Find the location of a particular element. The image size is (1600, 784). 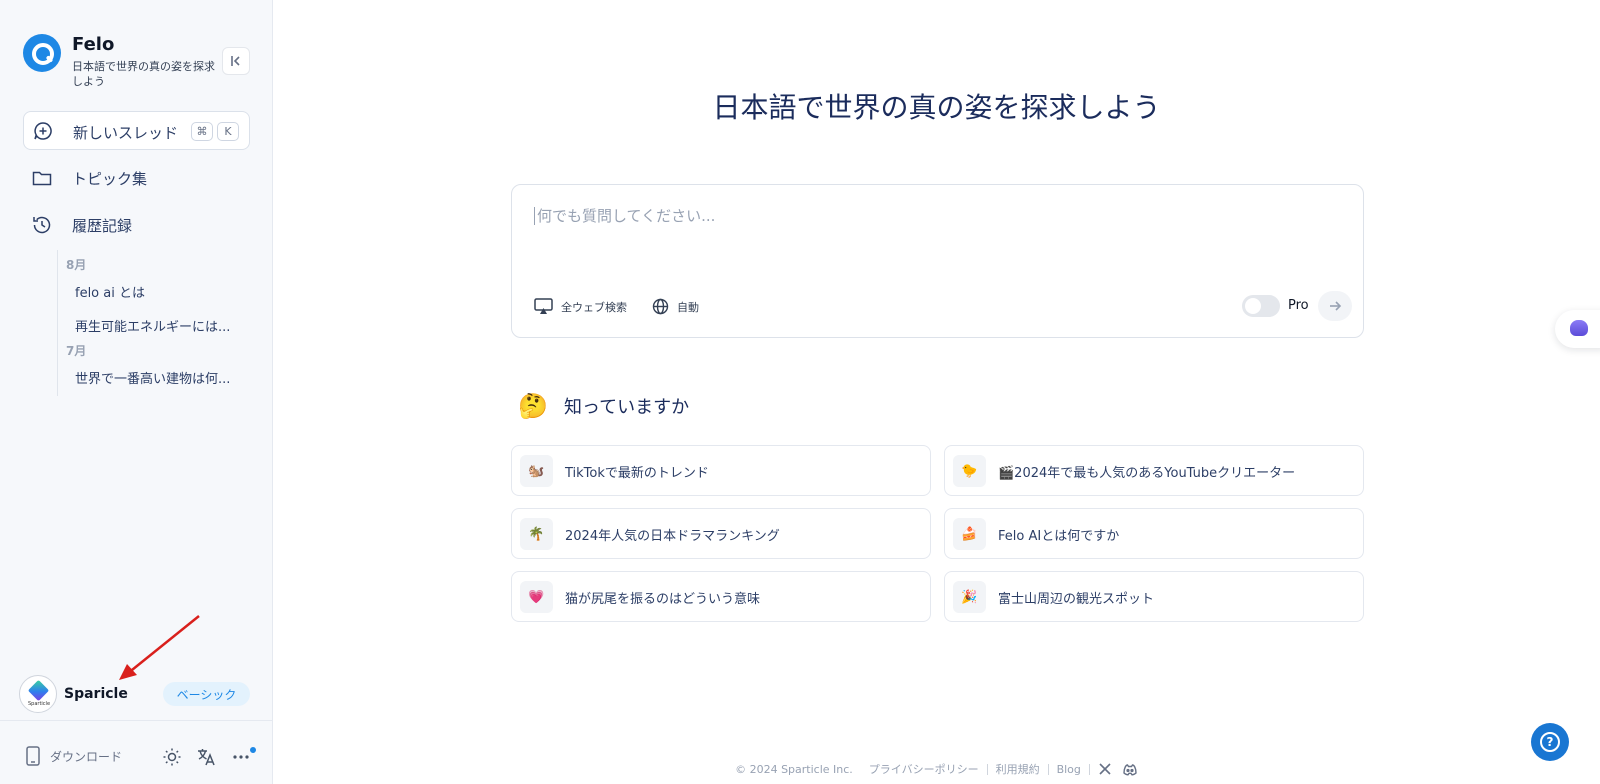

collapse-left-icon is located at coordinates (235, 61).